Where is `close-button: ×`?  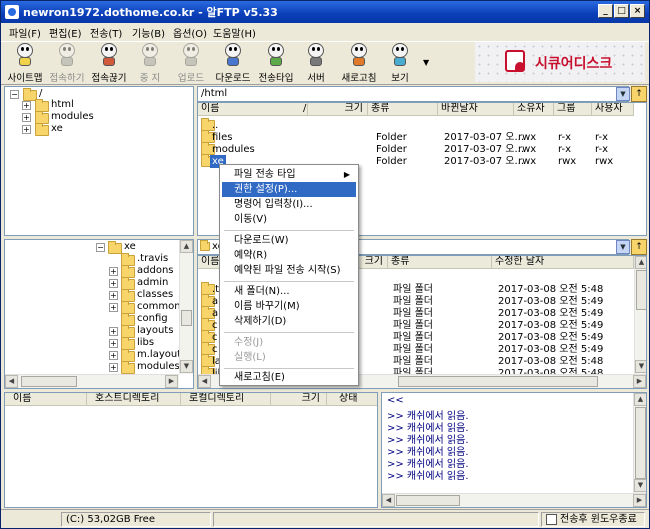 close-button: × is located at coordinates (637, 11).